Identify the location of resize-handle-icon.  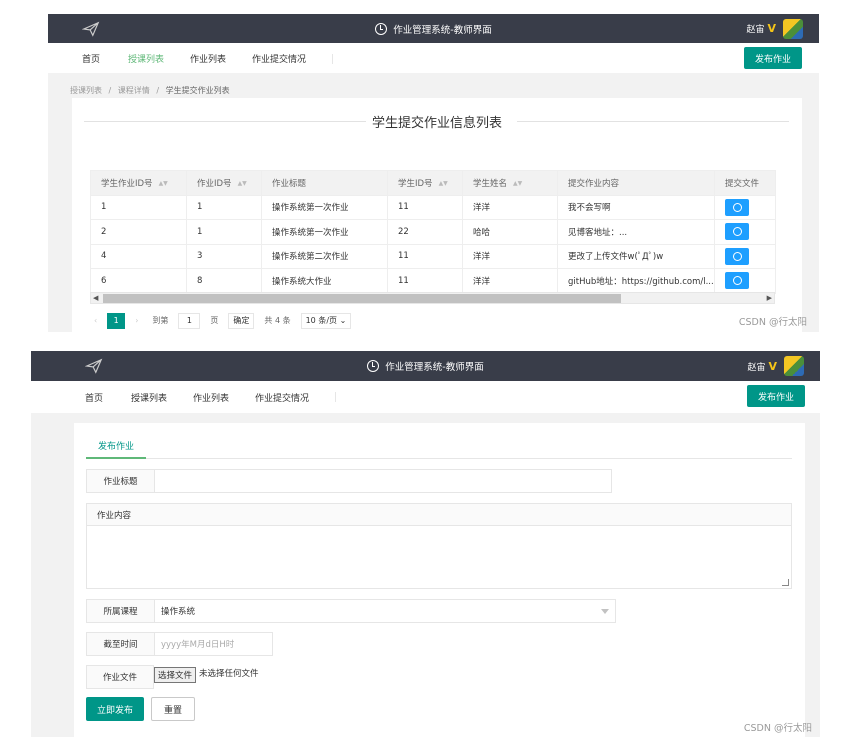
(785, 582).